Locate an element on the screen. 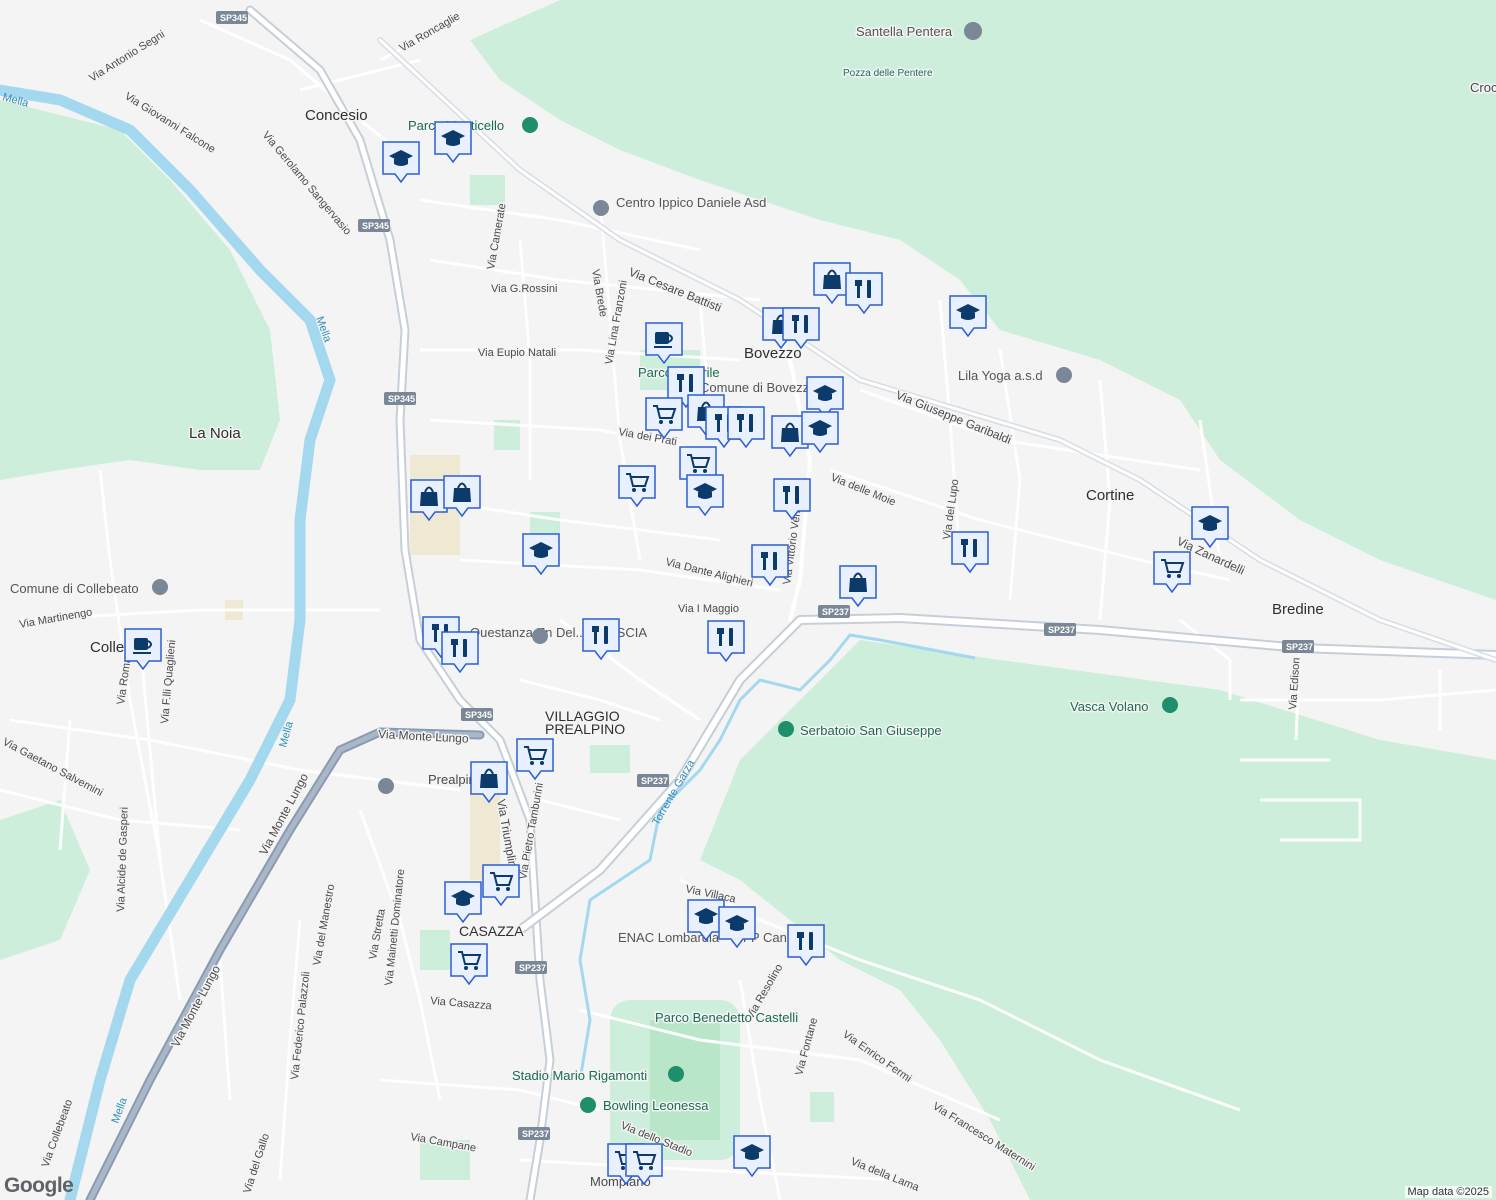 This screenshot has width=1496, height=1200. shield-sp237-b: SP237 is located at coordinates (1060, 629).